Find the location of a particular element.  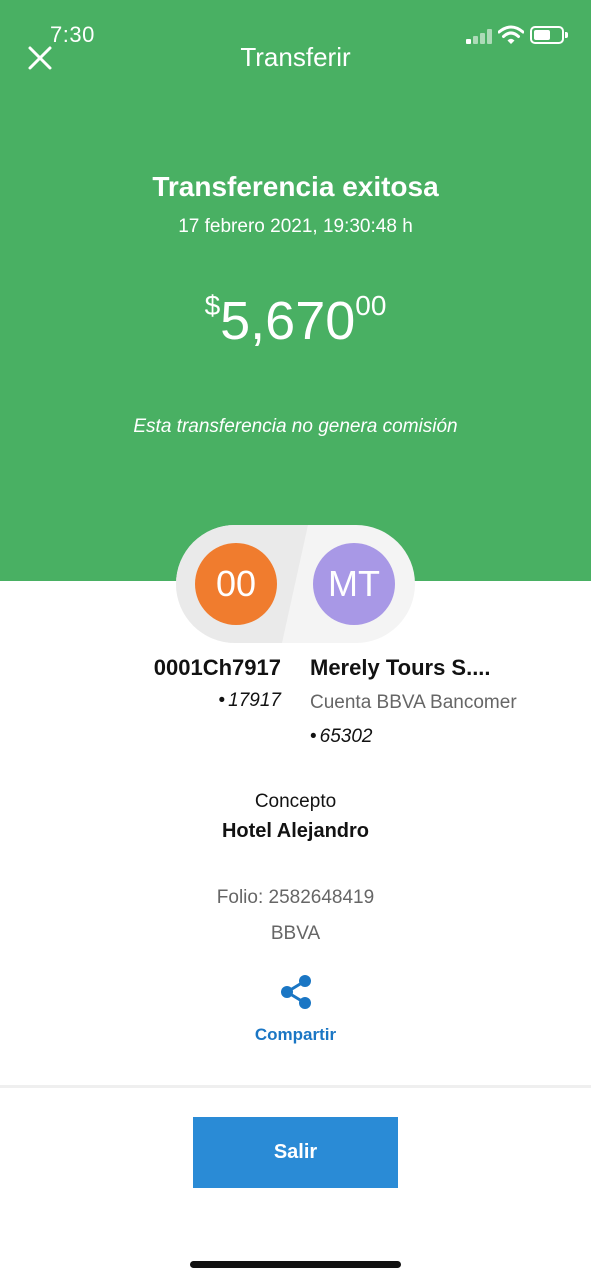

concept-value: Hotel Alejandro is located at coordinates (295, 831).